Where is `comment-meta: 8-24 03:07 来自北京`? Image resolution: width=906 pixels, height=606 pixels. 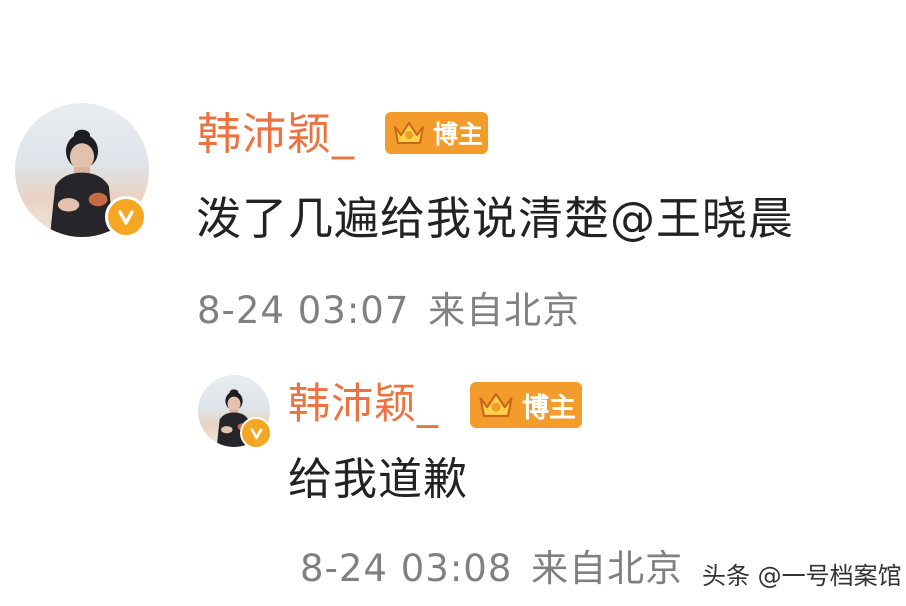
comment-meta: 8-24 03:07 来自北京 is located at coordinates (388, 311).